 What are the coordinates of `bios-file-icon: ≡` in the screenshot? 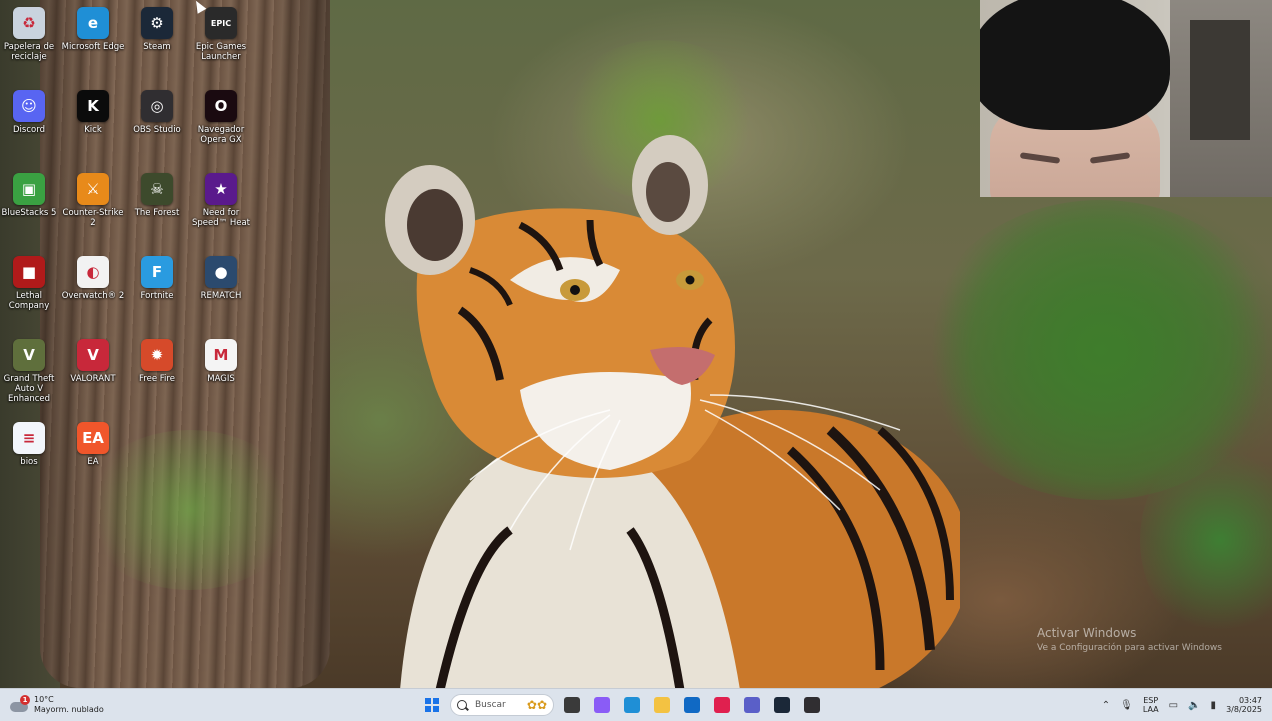 It's located at (29, 438).